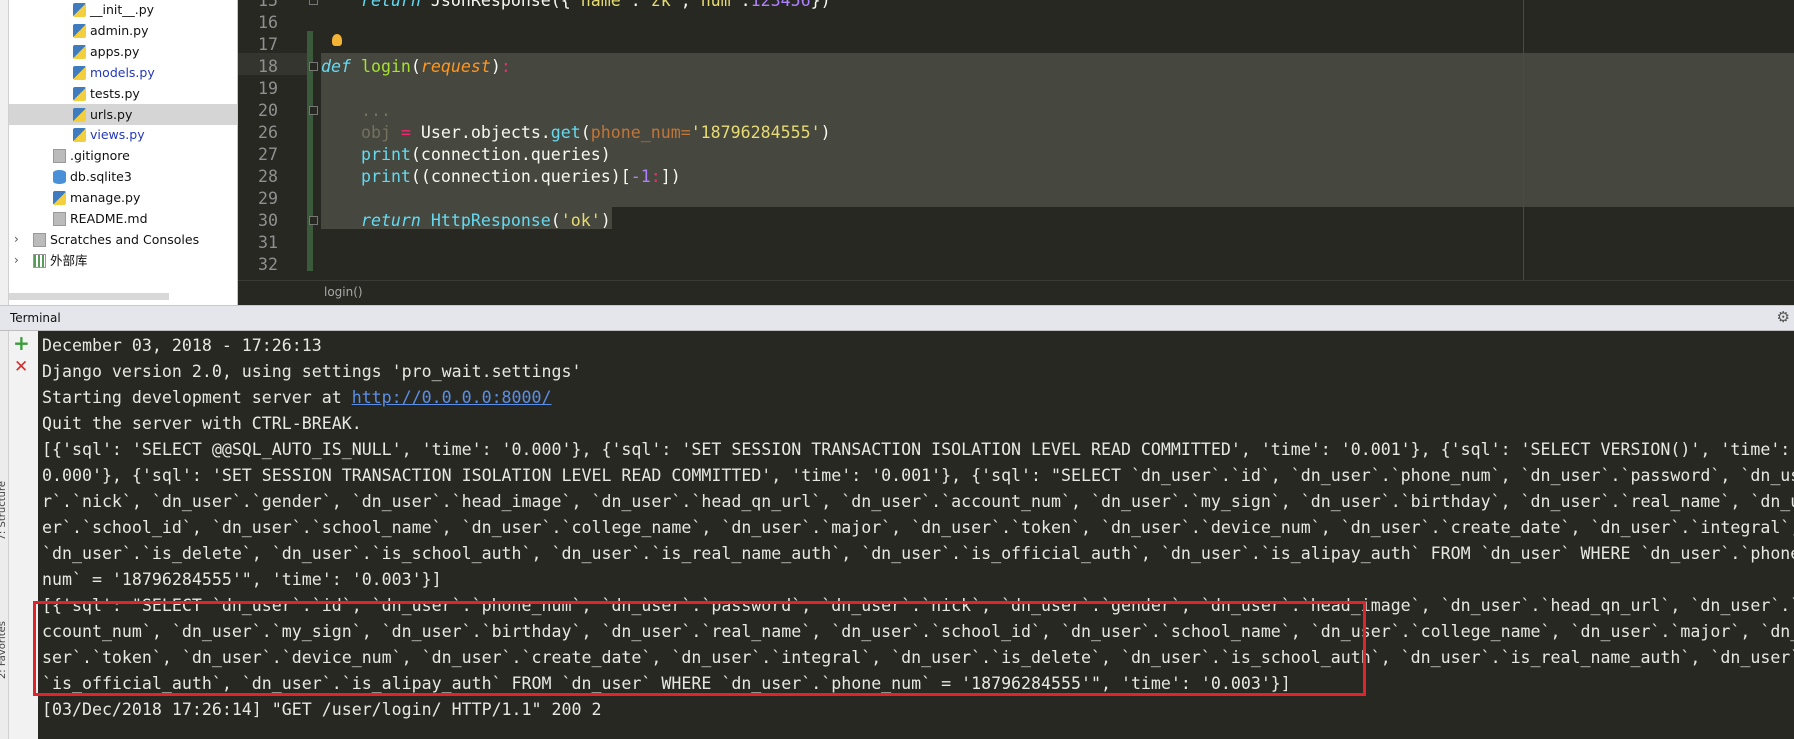 This screenshot has width=1794, height=739. Describe the element at coordinates (123, 51) in the screenshot. I see `tree-item: apps.py` at that location.